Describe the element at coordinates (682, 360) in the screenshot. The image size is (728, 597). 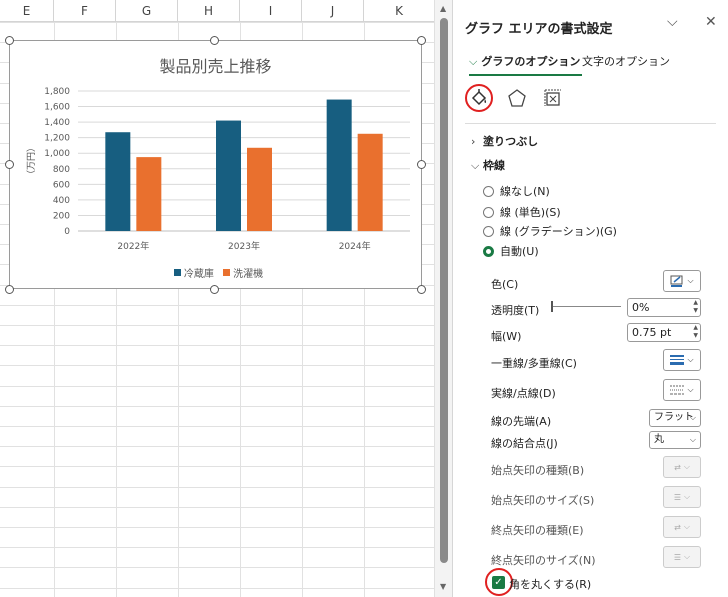
I see `compound-type-button: ⌵` at that location.